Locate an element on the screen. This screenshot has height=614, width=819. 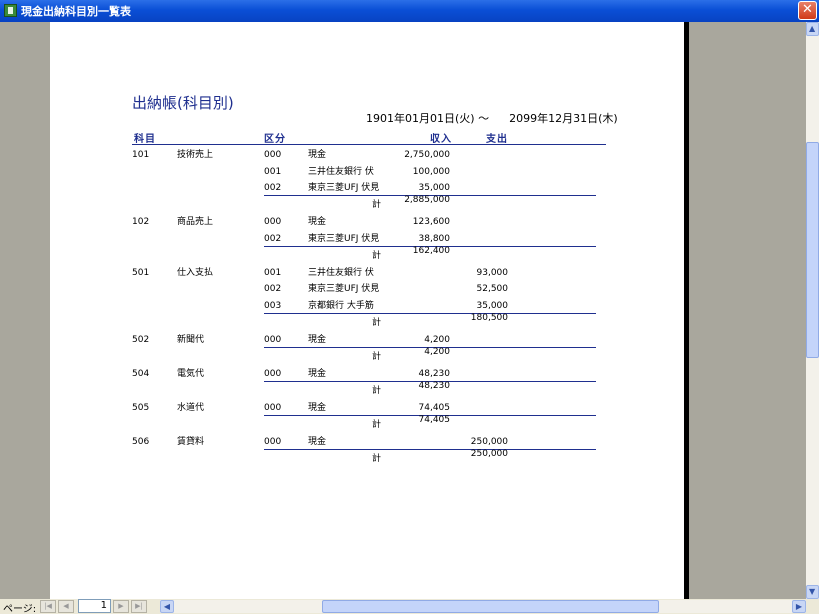
vertical-scrollbar: ▲ ▼ is located at coordinates (812, 310).